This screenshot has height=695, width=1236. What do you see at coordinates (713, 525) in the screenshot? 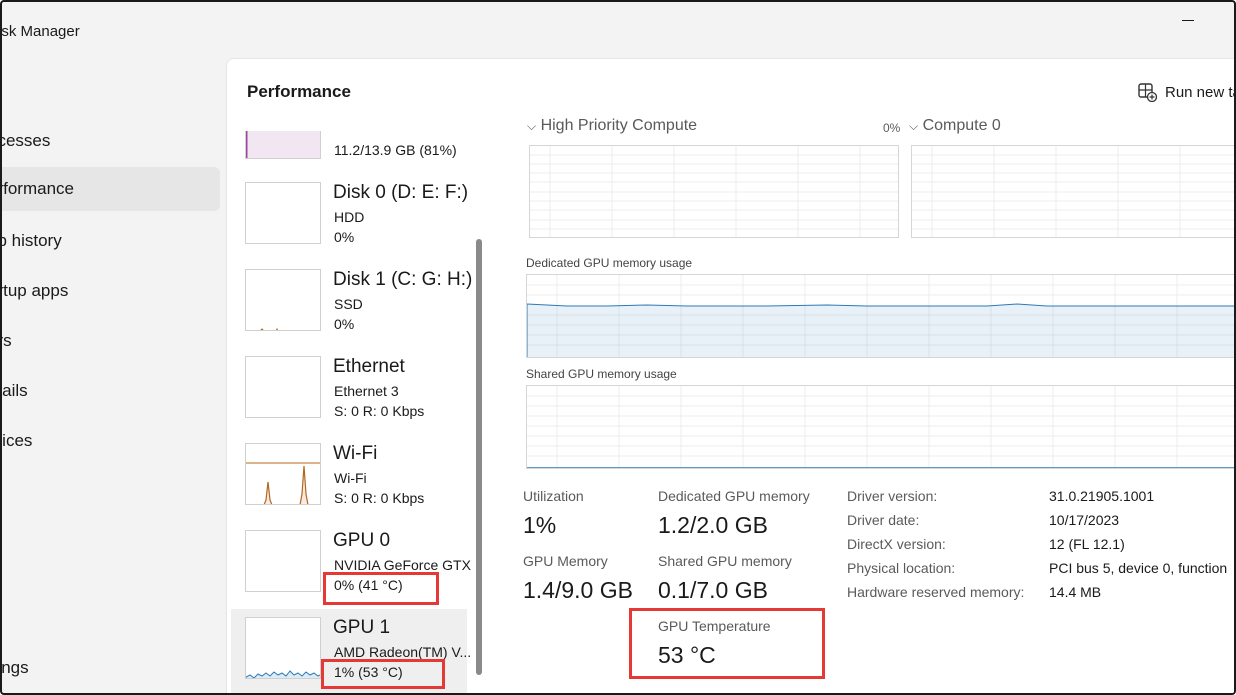
I see `dedicated-memory-value: 1.2/2.0 GB` at bounding box center [713, 525].